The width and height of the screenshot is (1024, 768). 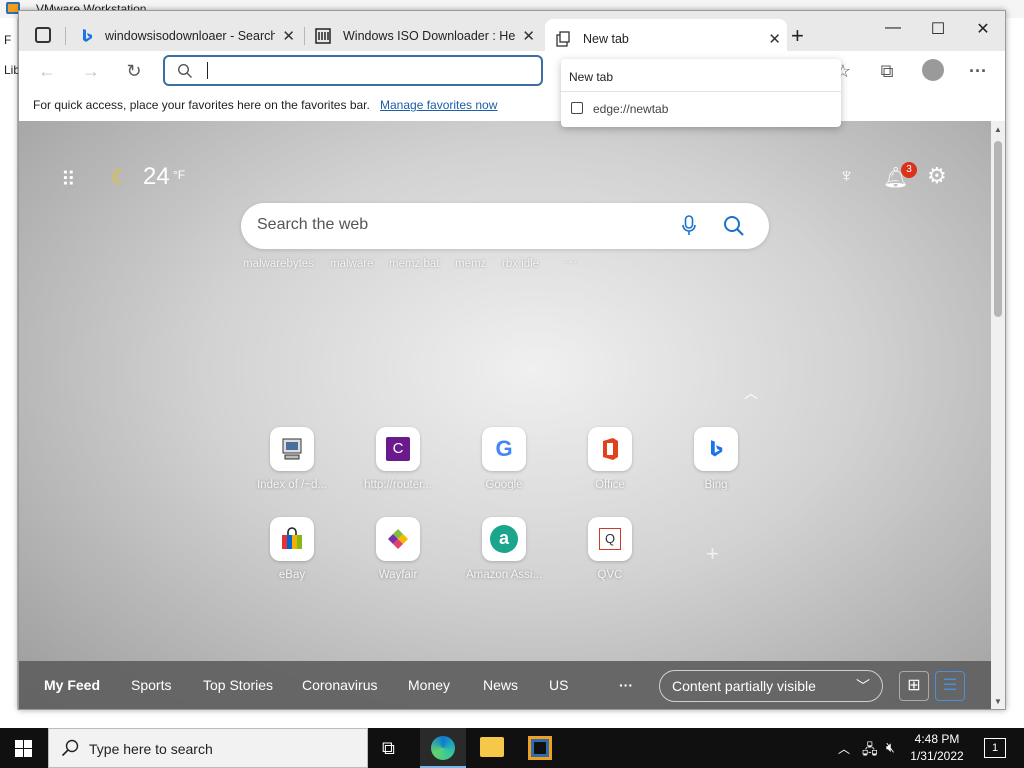 What do you see at coordinates (151, 685) in the screenshot?
I see `feed-tab-sports: Sports` at bounding box center [151, 685].